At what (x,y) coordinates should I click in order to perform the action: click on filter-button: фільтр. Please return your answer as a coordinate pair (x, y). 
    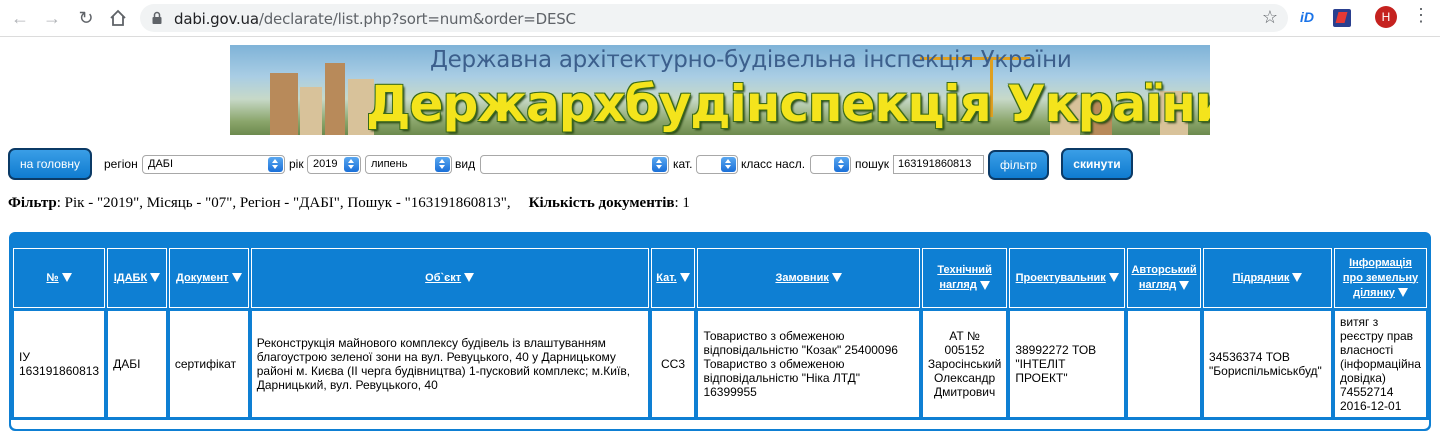
    Looking at the image, I should click on (1018, 165).